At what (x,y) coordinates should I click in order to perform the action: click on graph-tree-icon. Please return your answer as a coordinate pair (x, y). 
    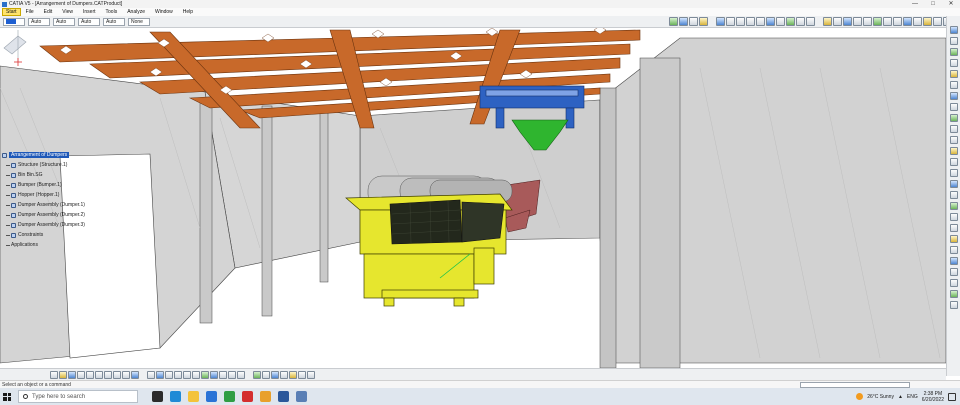
    Looking at the image, I should click on (953, 85).